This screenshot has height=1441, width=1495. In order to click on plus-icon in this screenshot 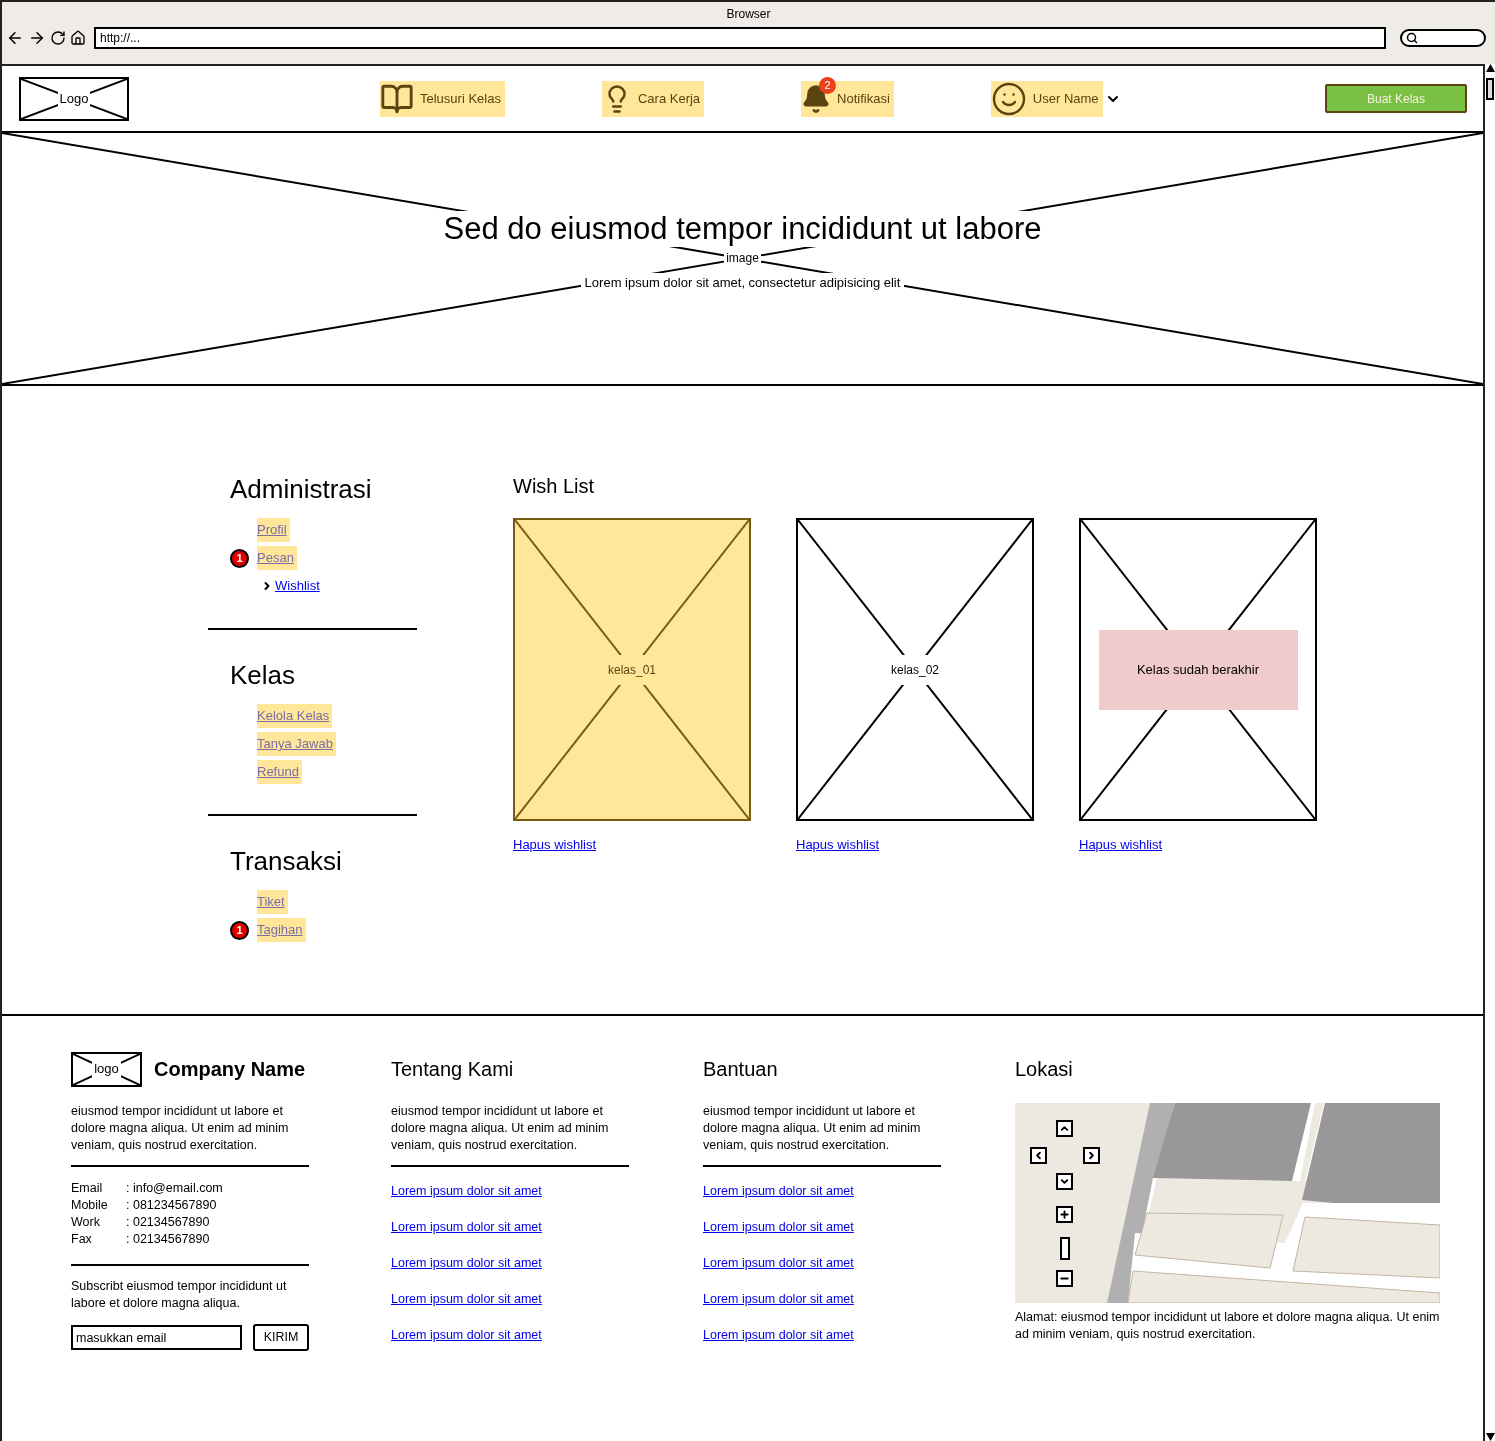, I will do `click(1064, 1214)`.